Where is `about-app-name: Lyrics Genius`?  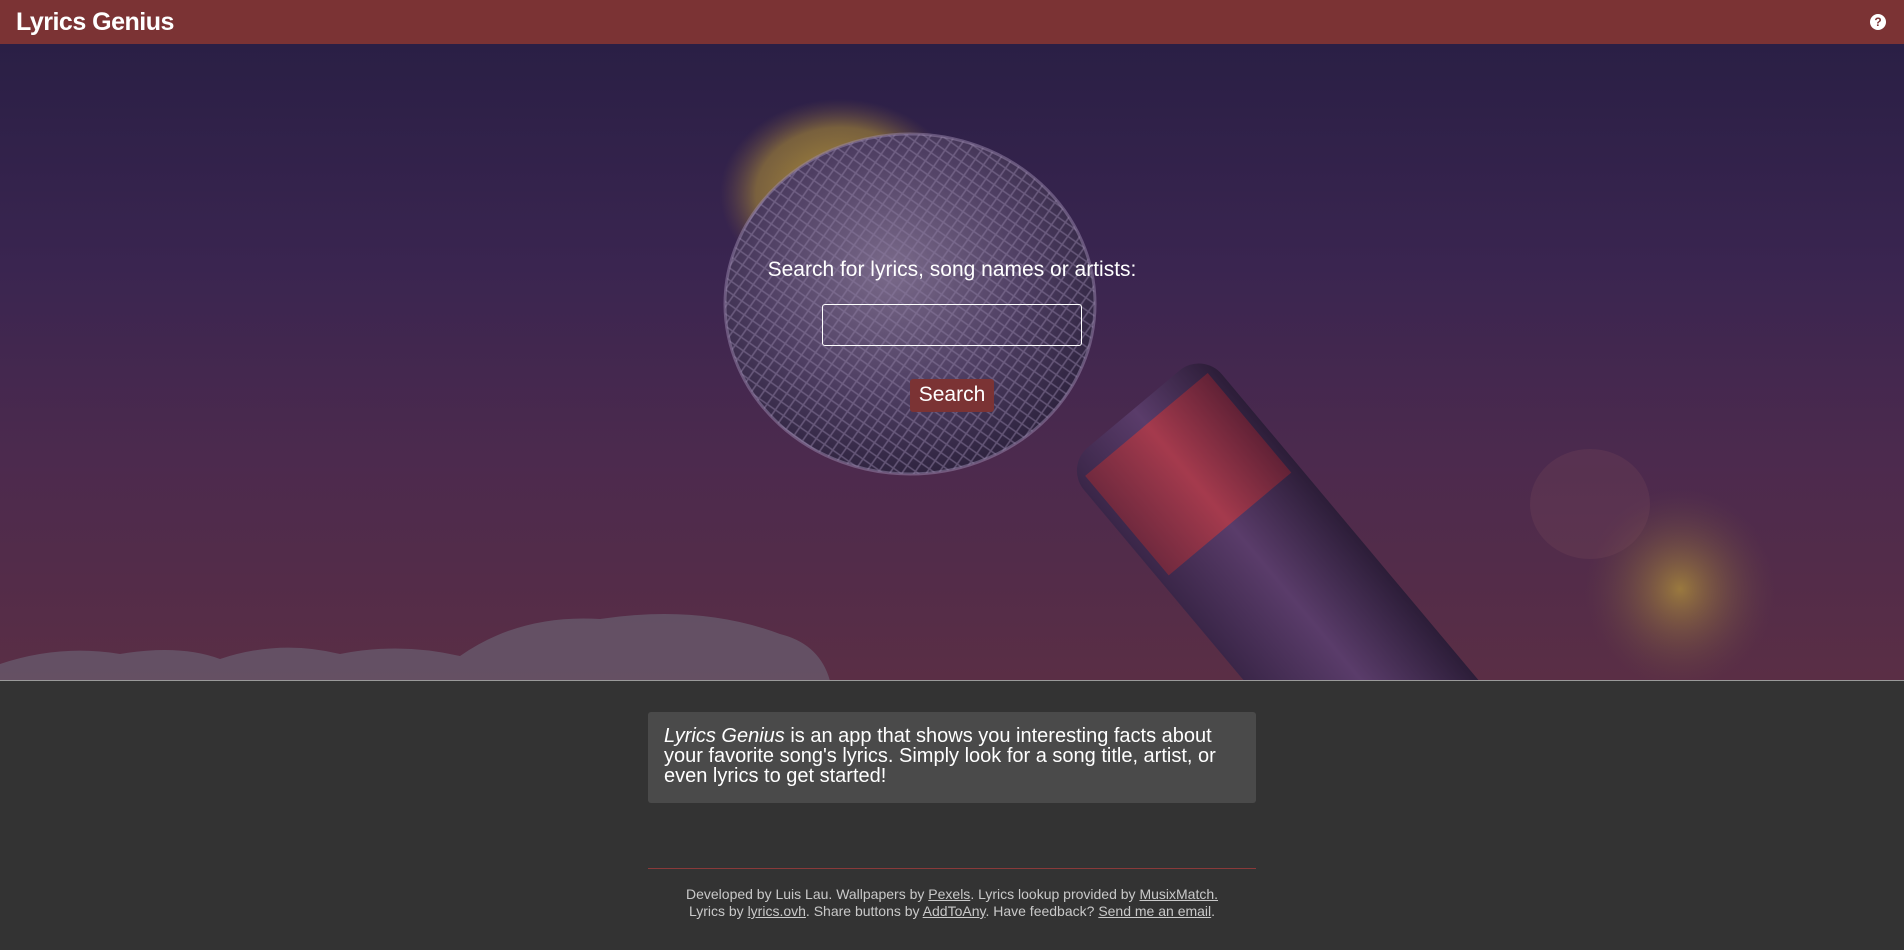 about-app-name: Lyrics Genius is located at coordinates (724, 736).